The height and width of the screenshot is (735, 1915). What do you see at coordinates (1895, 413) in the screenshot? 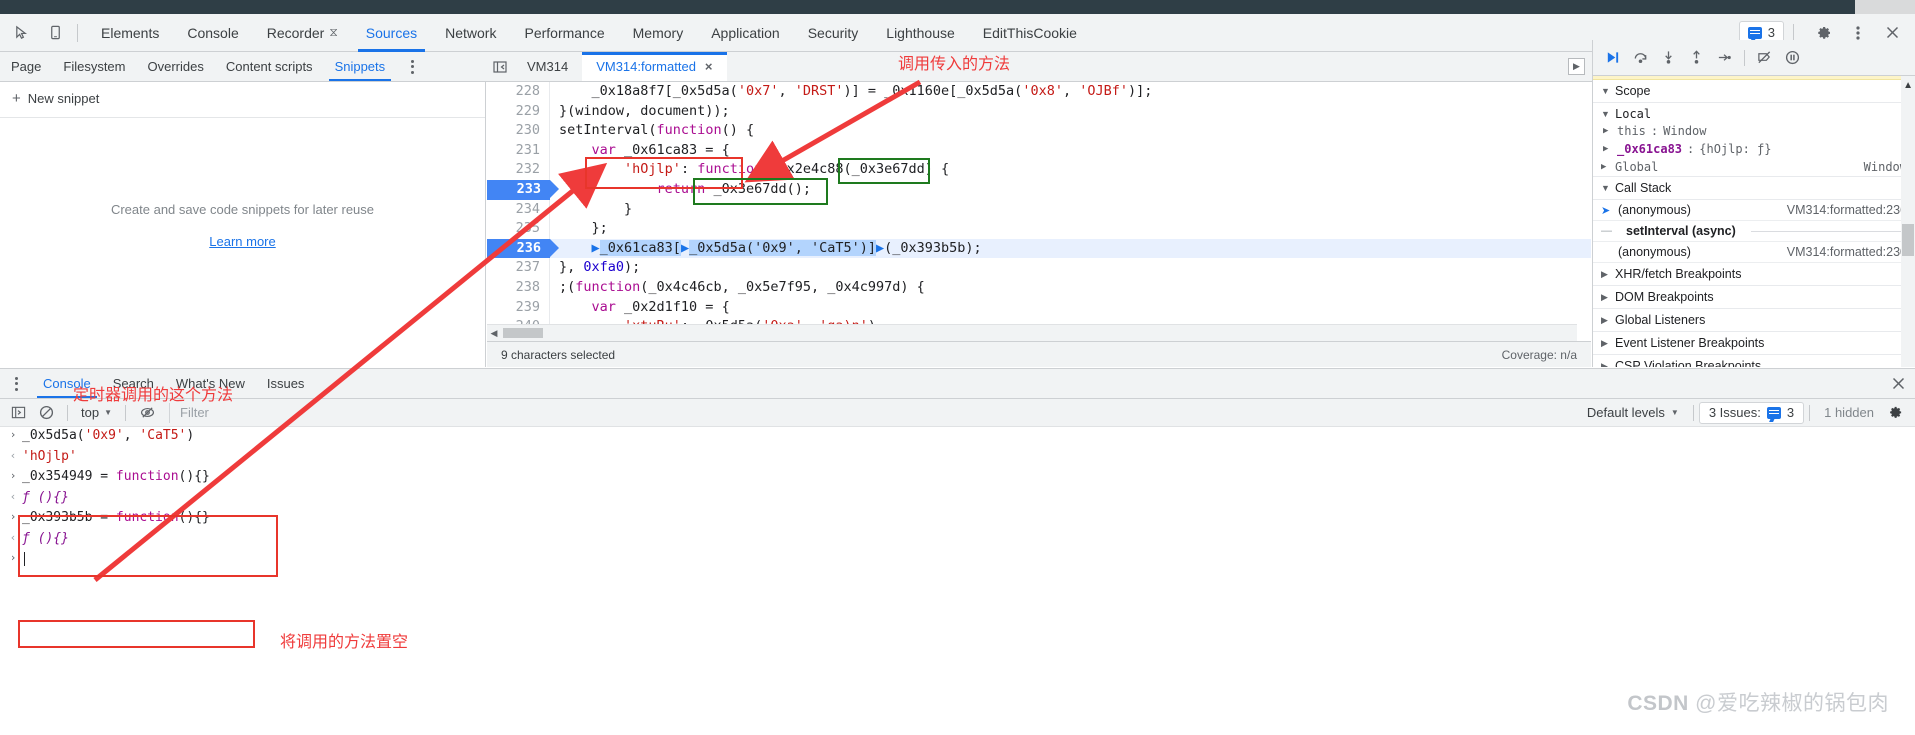
I see `gear-icon` at bounding box center [1895, 413].